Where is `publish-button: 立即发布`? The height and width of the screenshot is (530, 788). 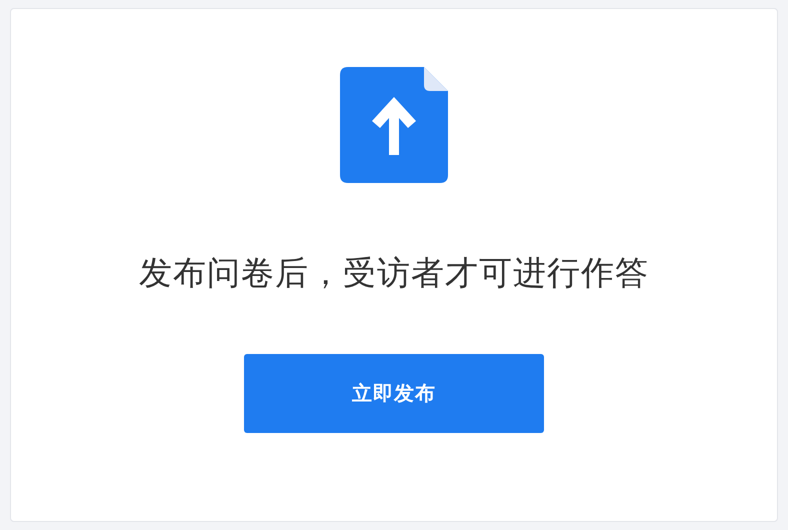
publish-button: 立即发布 is located at coordinates (394, 393).